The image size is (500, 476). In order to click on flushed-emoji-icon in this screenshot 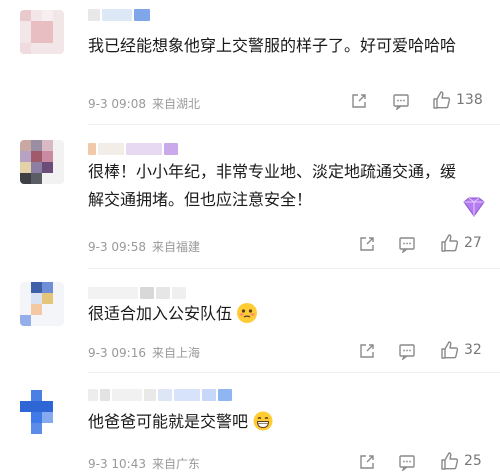, I will do `click(247, 313)`.